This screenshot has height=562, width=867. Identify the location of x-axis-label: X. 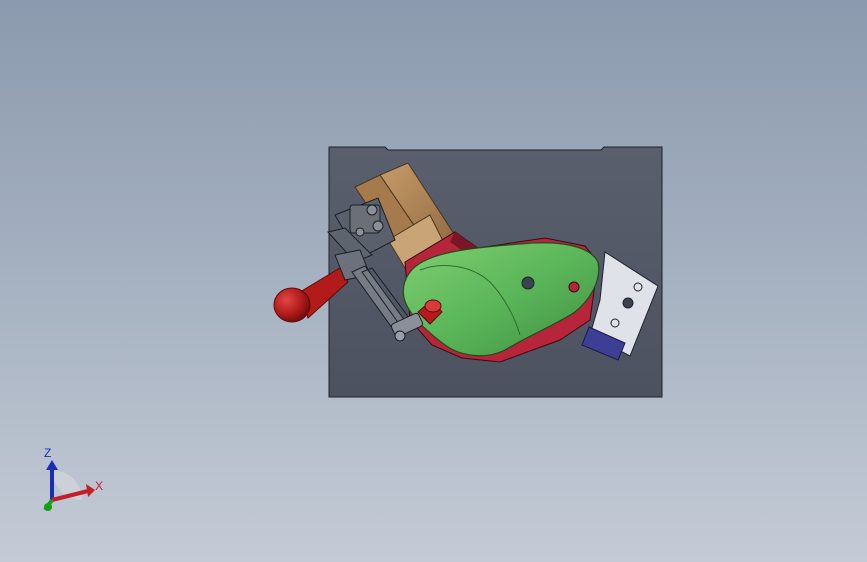
(99, 486).